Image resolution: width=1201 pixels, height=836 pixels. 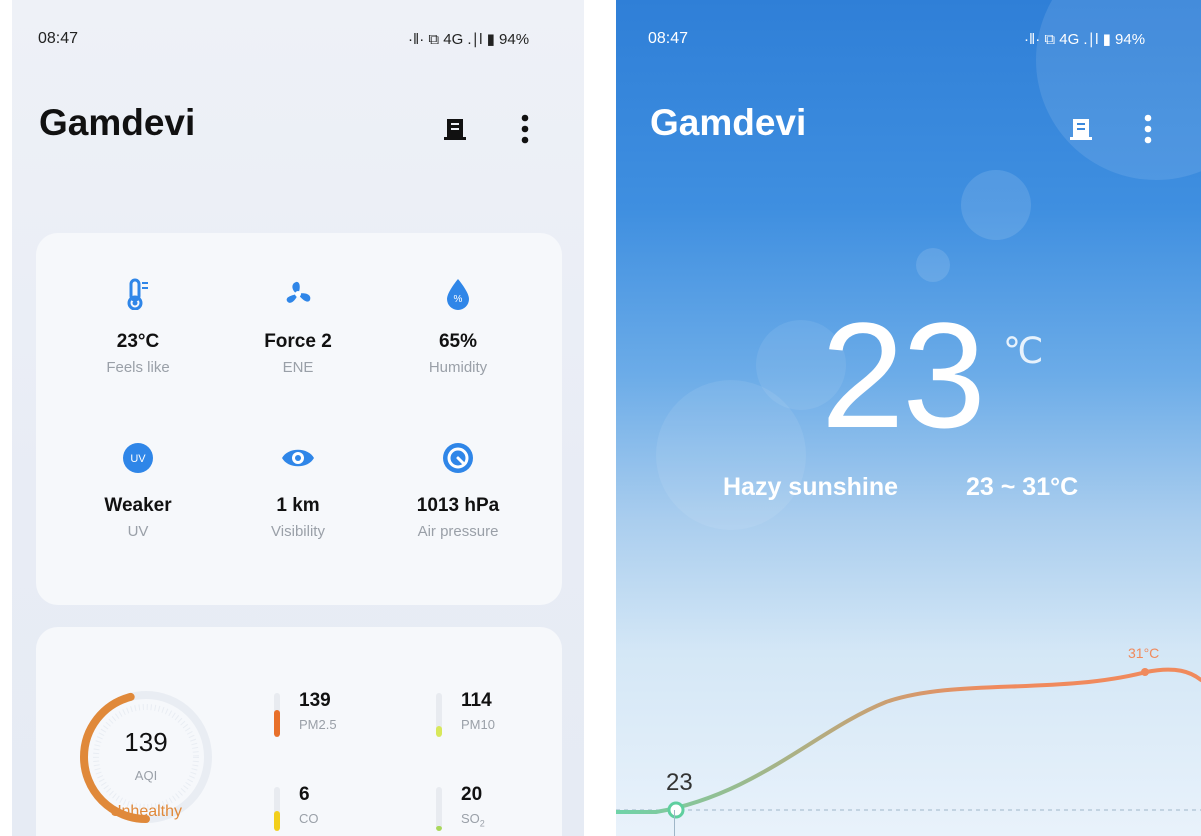 I want to click on pollutant-value: 6, so click(x=304, y=794).